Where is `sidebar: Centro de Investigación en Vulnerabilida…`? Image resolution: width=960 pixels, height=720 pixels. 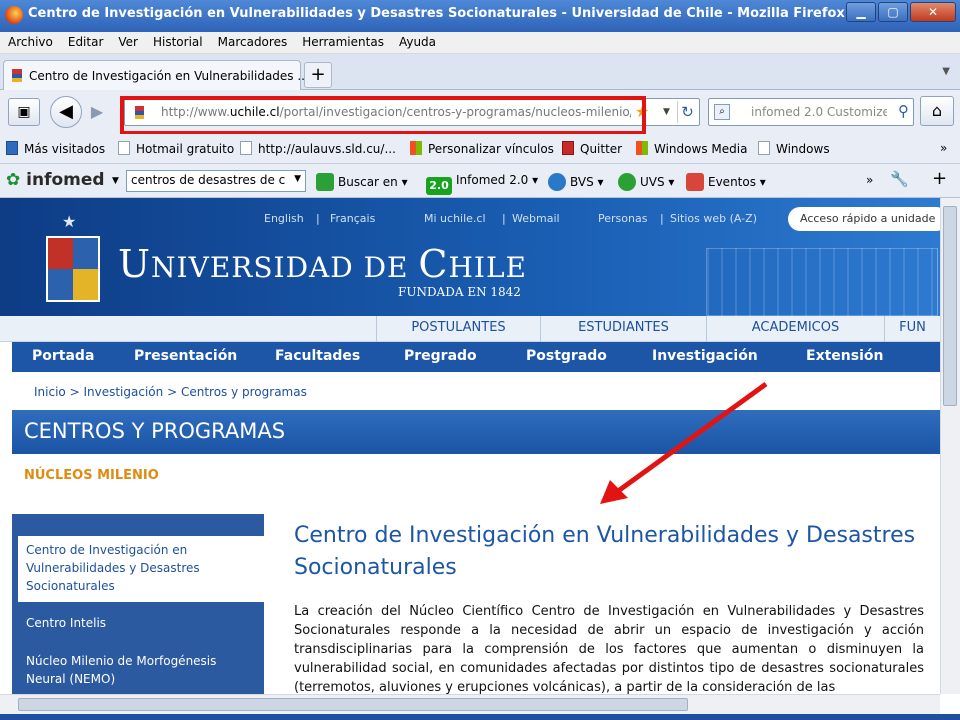 sidebar: Centro de Investigación en Vulnerabilida… is located at coordinates (138, 604).